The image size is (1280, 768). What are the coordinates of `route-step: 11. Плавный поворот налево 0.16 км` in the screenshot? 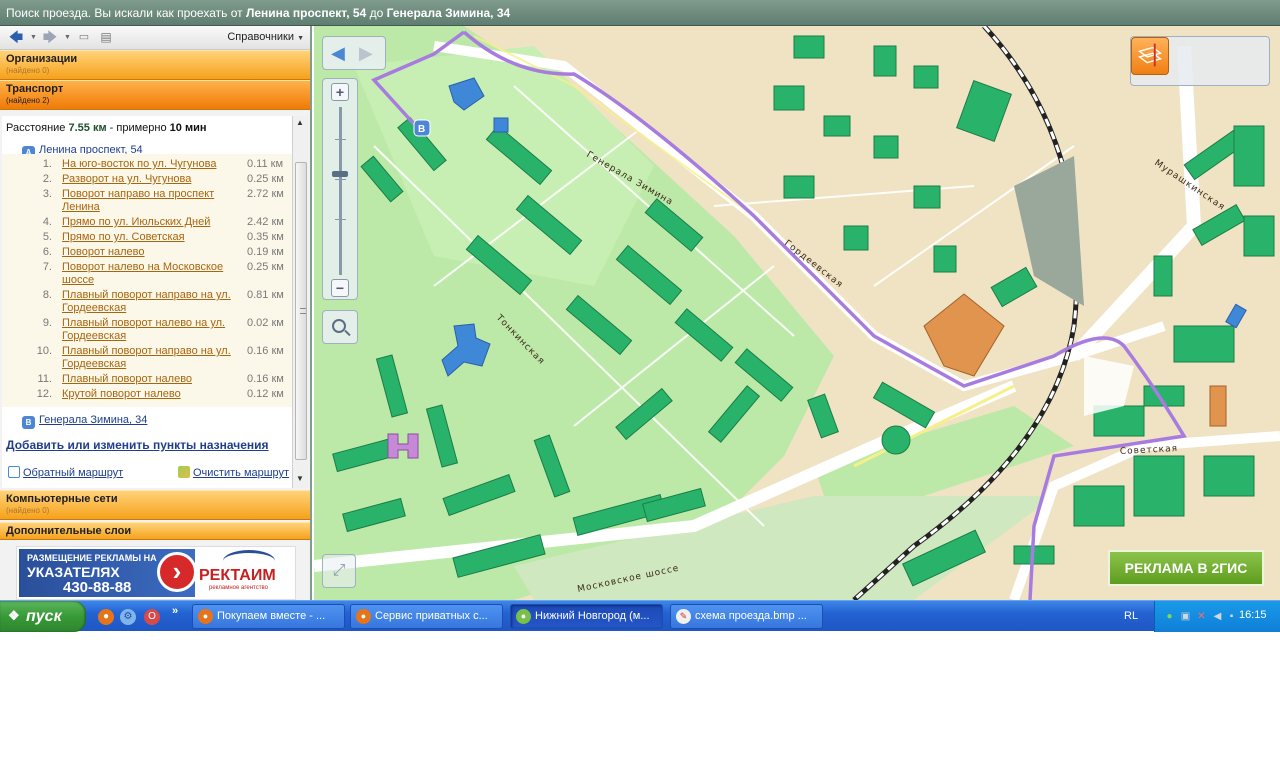 It's located at (147, 380).